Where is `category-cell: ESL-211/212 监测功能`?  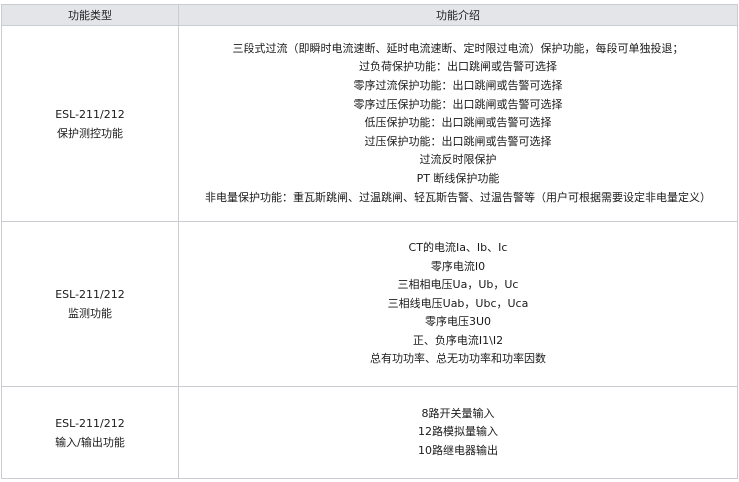 category-cell: ESL-211/212 监测功能 is located at coordinates (90, 304).